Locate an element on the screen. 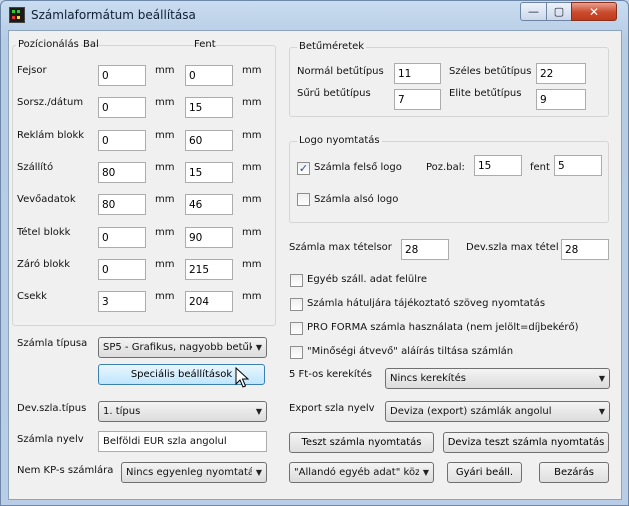 This screenshot has width=629, height=506. quality-receiver-checkbox is located at coordinates (296, 352).